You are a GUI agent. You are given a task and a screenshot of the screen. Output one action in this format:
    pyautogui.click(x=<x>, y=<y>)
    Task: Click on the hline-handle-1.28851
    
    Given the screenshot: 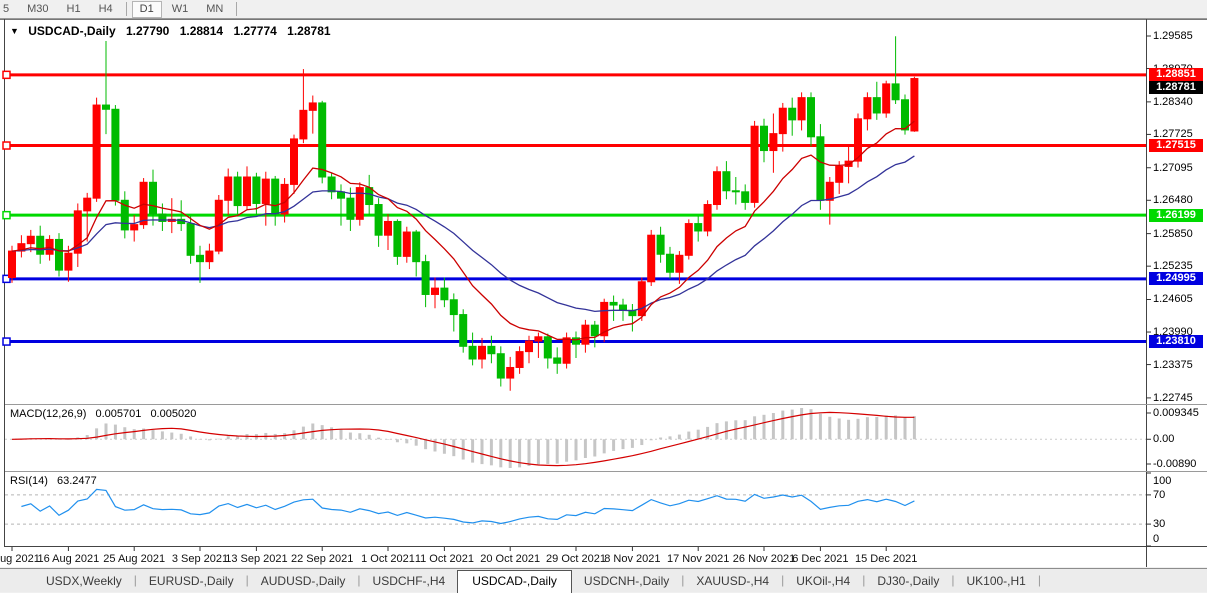 What is the action you would take?
    pyautogui.click(x=6, y=75)
    